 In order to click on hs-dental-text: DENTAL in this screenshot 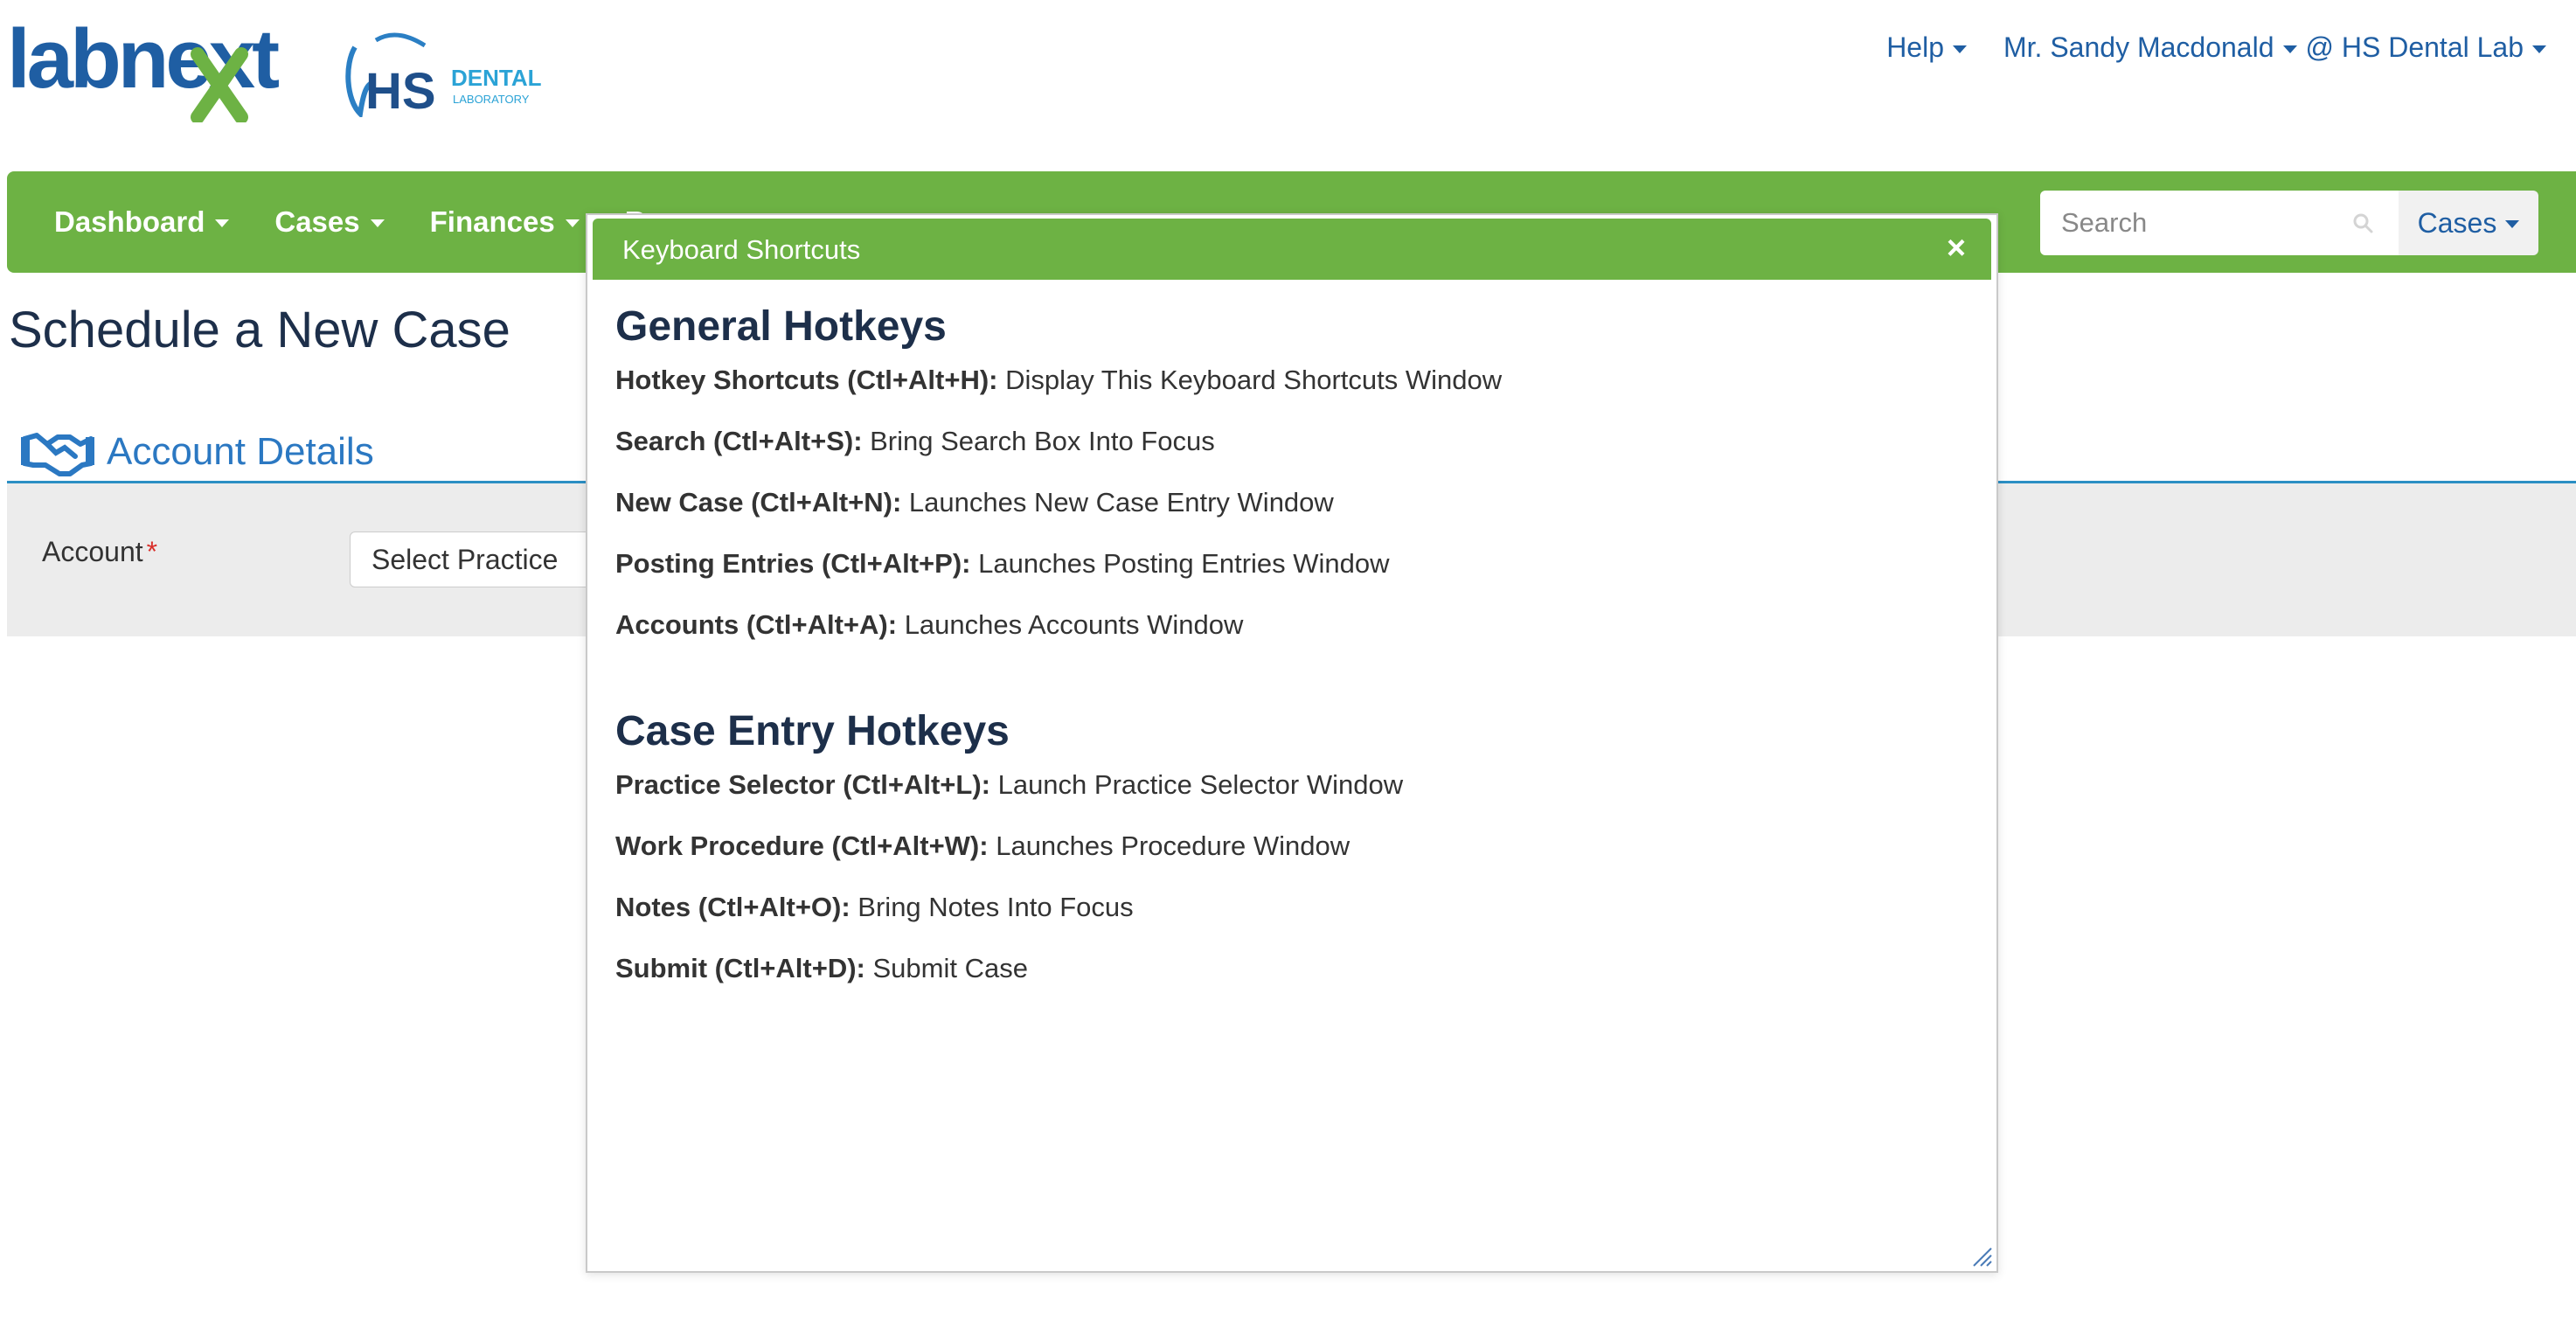, I will do `click(496, 78)`.